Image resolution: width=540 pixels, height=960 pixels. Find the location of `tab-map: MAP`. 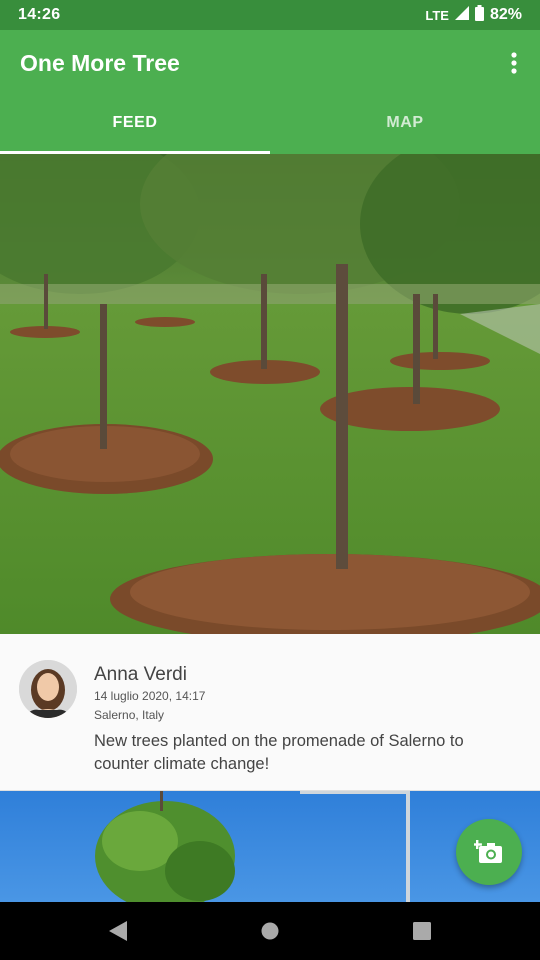

tab-map: MAP is located at coordinates (405, 123).